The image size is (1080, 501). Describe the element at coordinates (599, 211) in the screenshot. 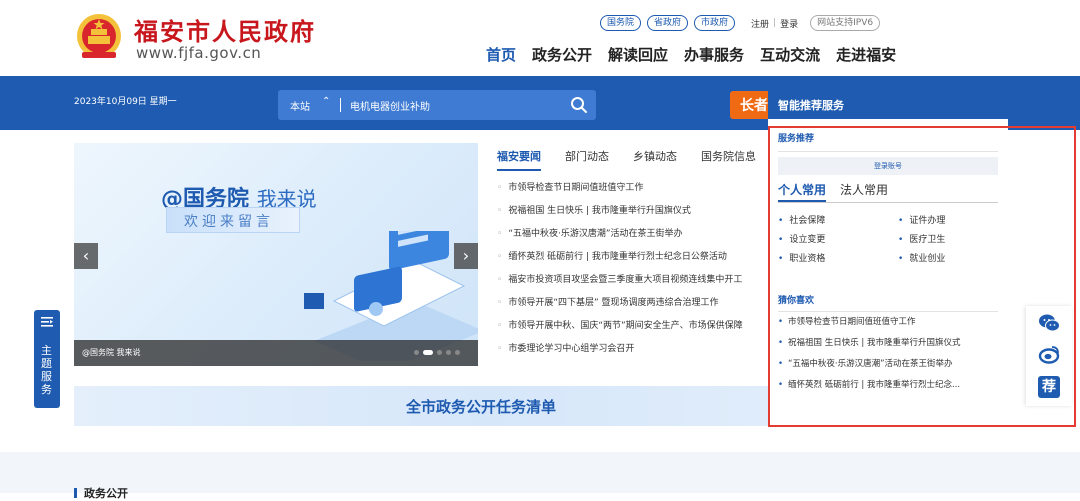

I see `news-item-text: 祝福祖国 生日快乐 | 我市隆重举行升国旗仪式` at that location.